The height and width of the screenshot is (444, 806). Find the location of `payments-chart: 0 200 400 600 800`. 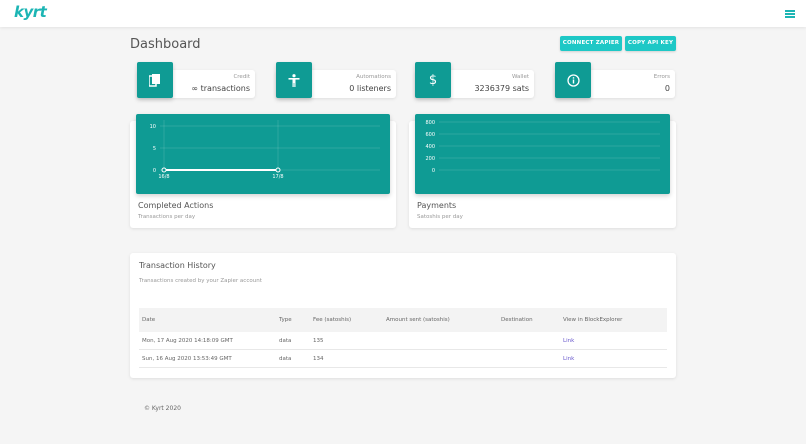

payments-chart: 0 200 400 600 800 is located at coordinates (542, 147).